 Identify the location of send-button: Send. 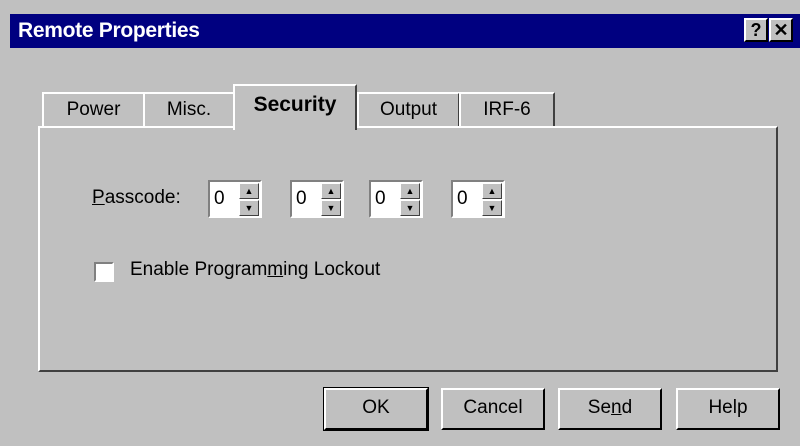
(610, 409).